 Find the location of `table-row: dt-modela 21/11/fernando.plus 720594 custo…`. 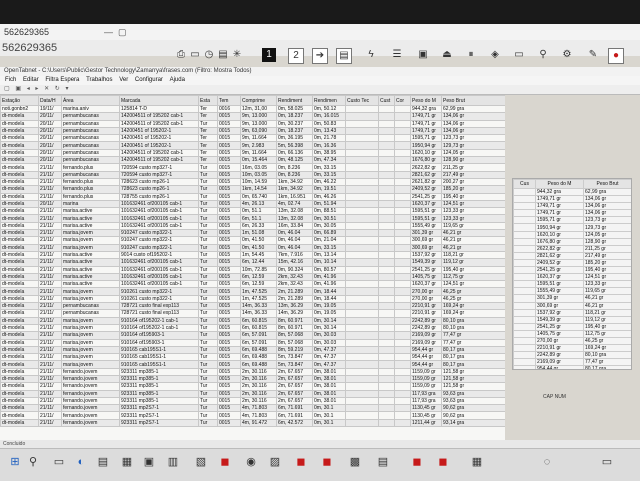

table-row: dt-modela 21/11/fernando.plus 720594 custo… is located at coordinates (252, 167).